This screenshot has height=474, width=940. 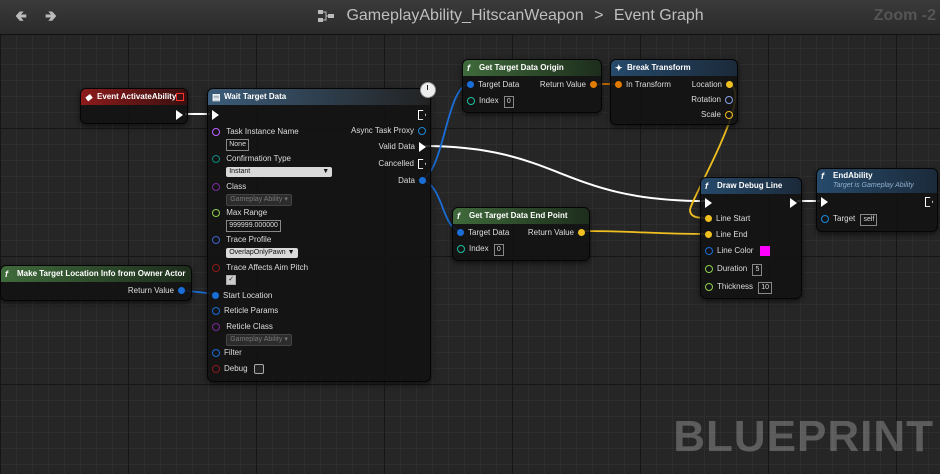 I want to click on thickness-field: 10, so click(x=765, y=288).